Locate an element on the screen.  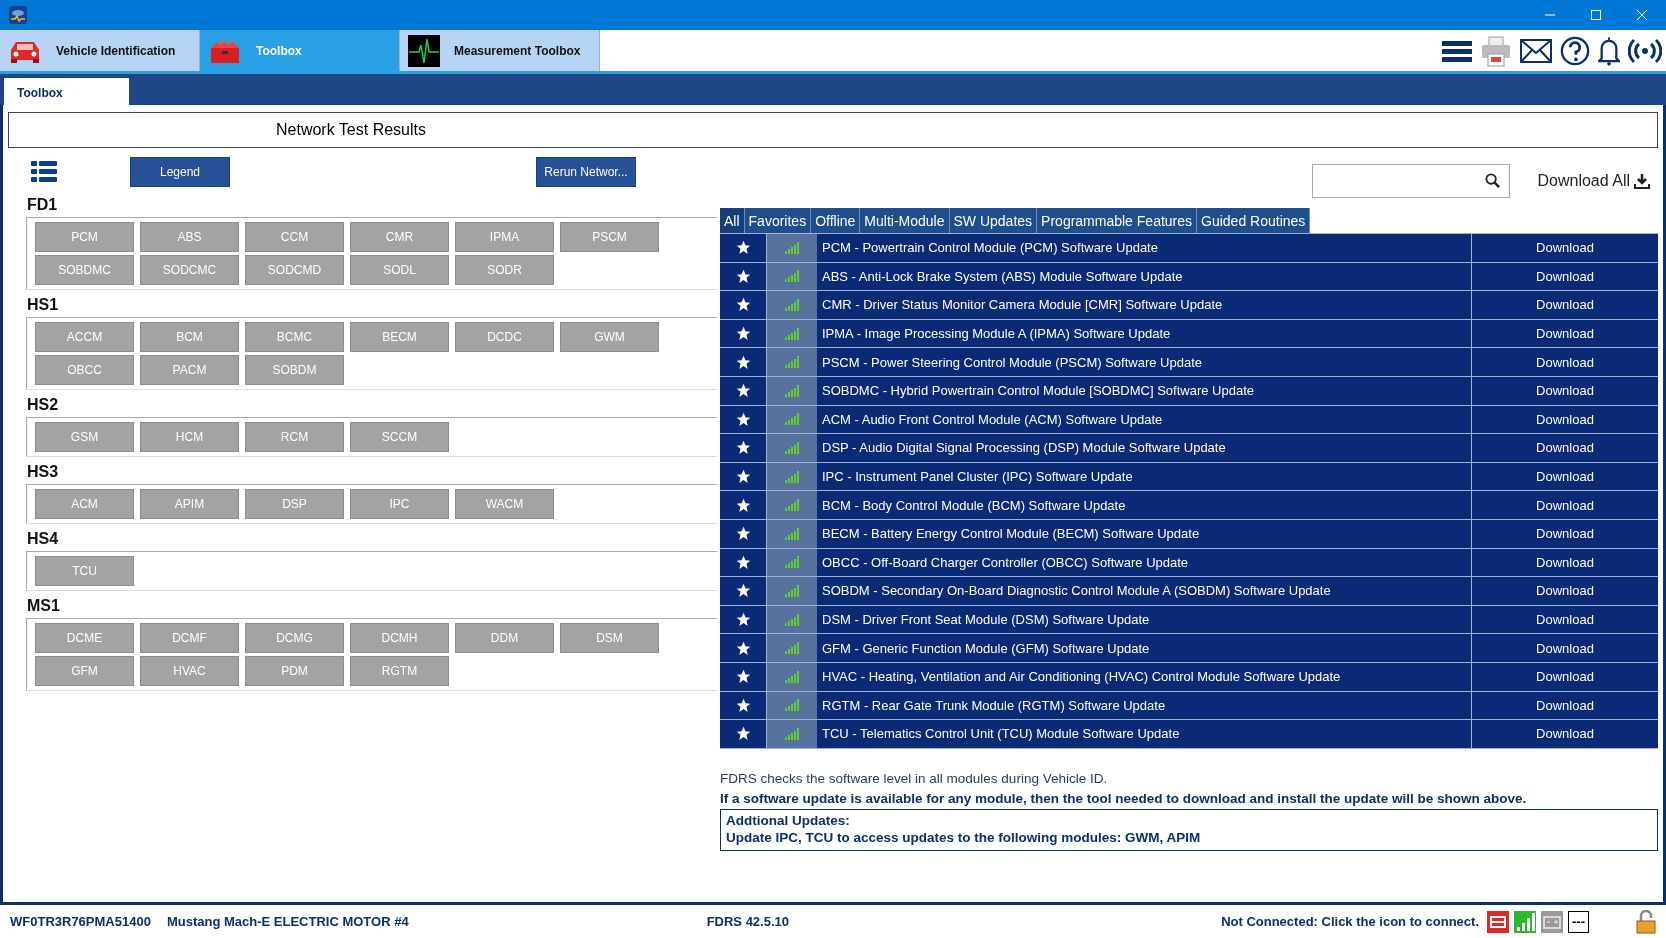
download-all-button: Download All is located at coordinates (1593, 180).